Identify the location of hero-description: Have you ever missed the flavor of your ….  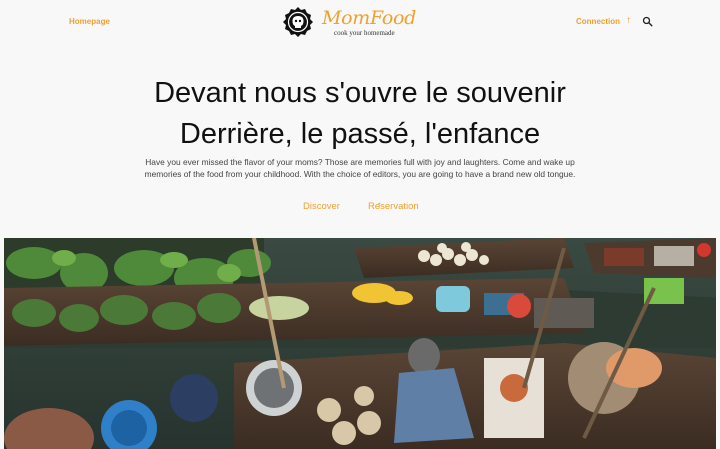
(360, 168).